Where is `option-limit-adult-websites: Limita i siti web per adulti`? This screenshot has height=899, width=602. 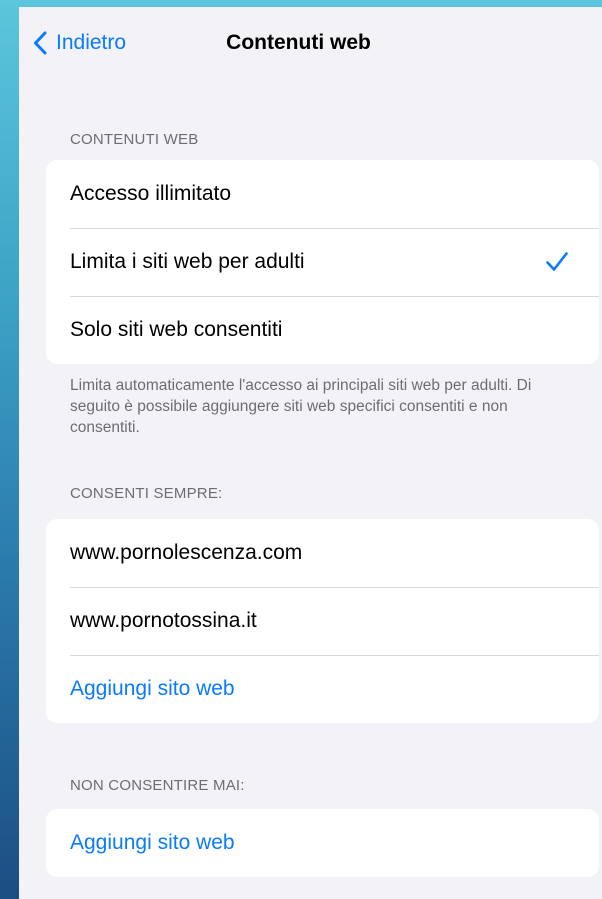
option-limit-adult-websites: Limita i siti web per adulti is located at coordinates (322, 262).